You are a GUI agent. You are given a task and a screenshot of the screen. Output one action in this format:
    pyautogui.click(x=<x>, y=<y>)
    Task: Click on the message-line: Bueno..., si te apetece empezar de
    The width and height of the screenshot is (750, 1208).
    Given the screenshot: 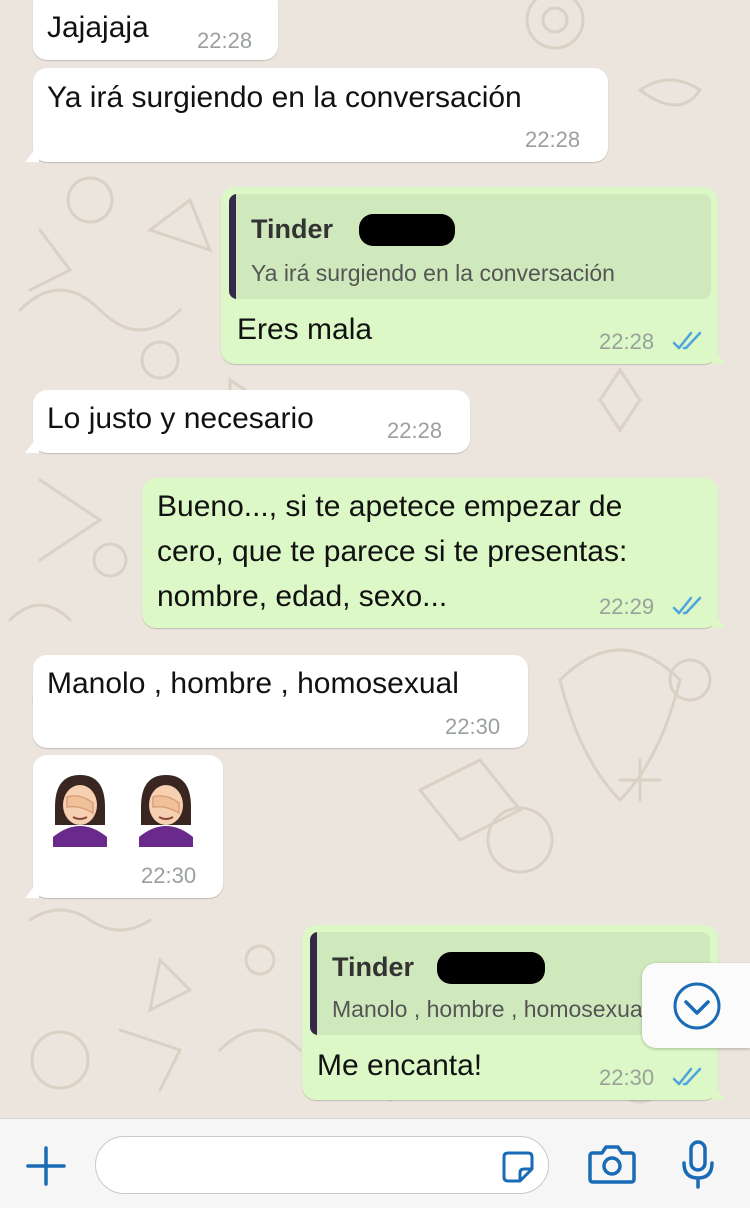 What is the action you would take?
    pyautogui.click(x=390, y=506)
    